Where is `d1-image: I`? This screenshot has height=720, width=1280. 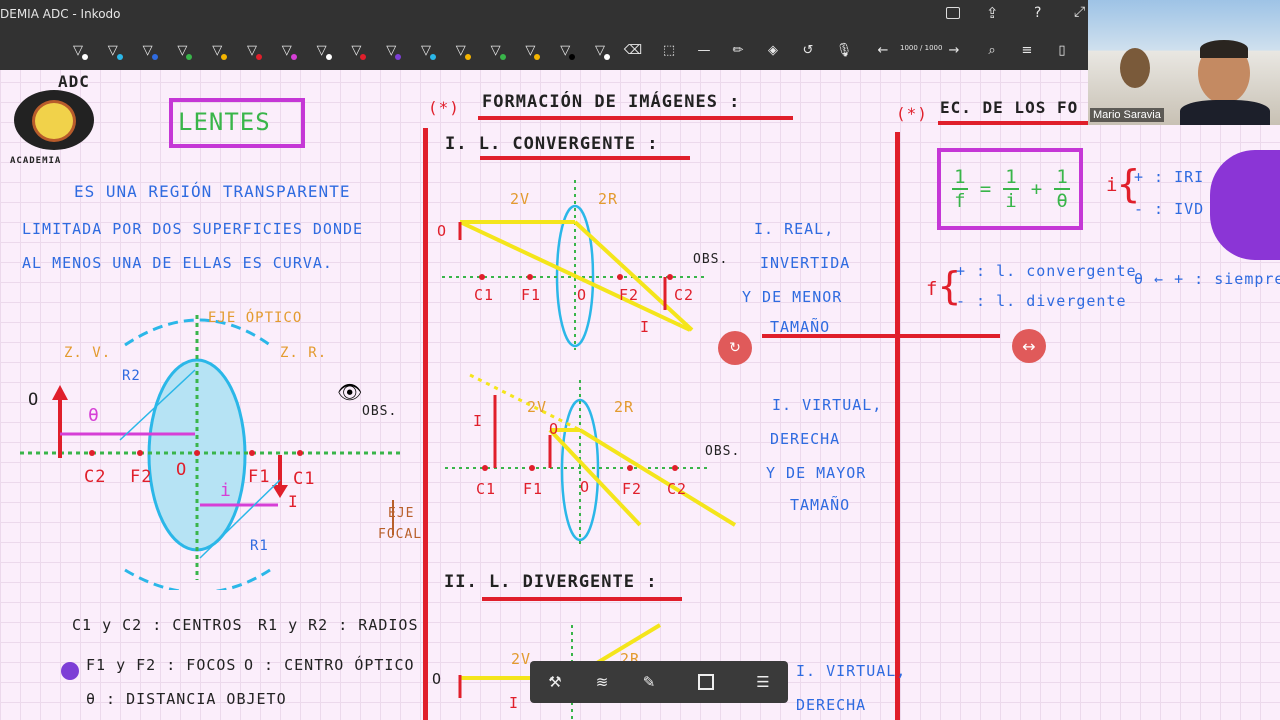 d1-image: I is located at coordinates (645, 327).